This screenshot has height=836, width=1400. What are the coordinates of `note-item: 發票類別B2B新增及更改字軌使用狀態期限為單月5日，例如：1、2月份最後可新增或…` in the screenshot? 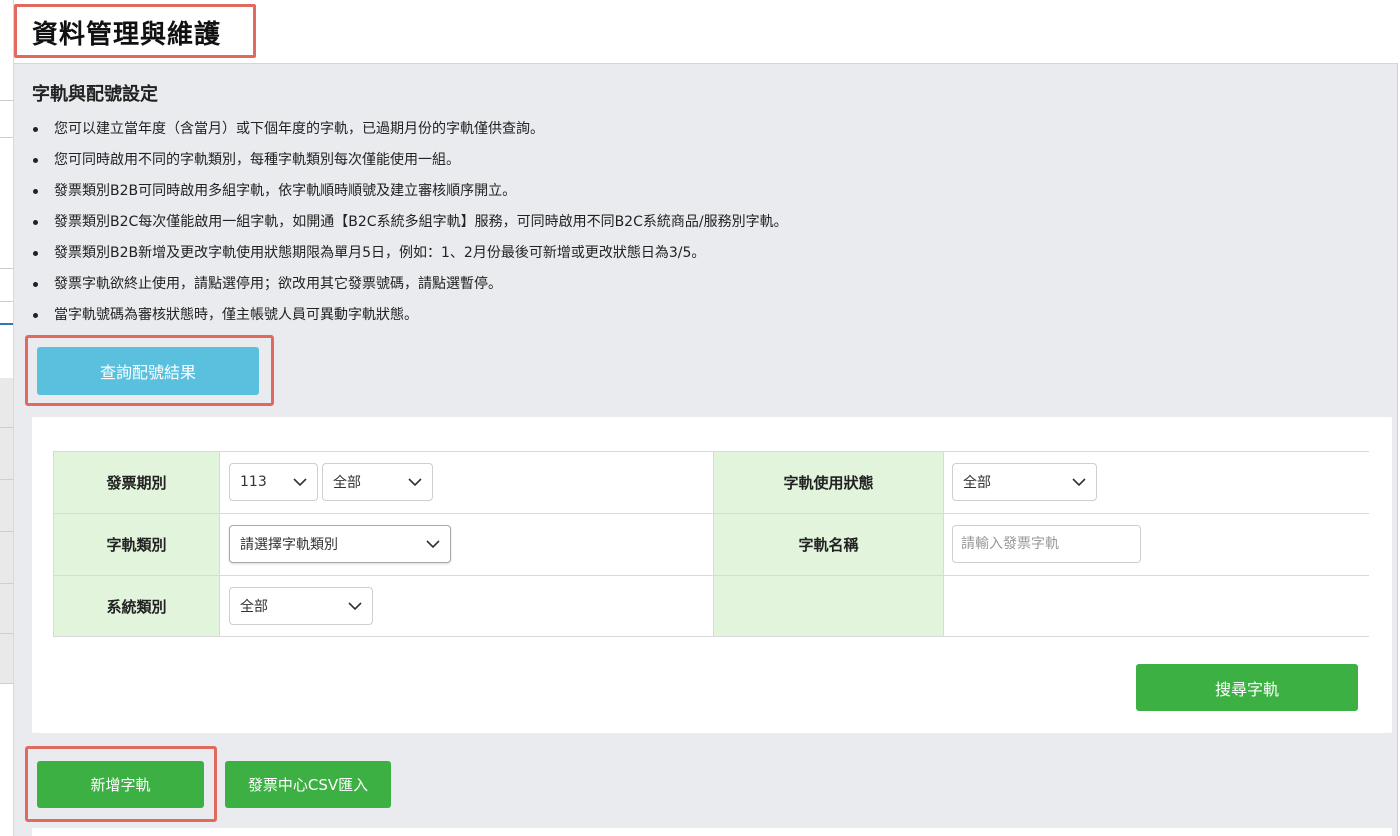 It's located at (410, 253).